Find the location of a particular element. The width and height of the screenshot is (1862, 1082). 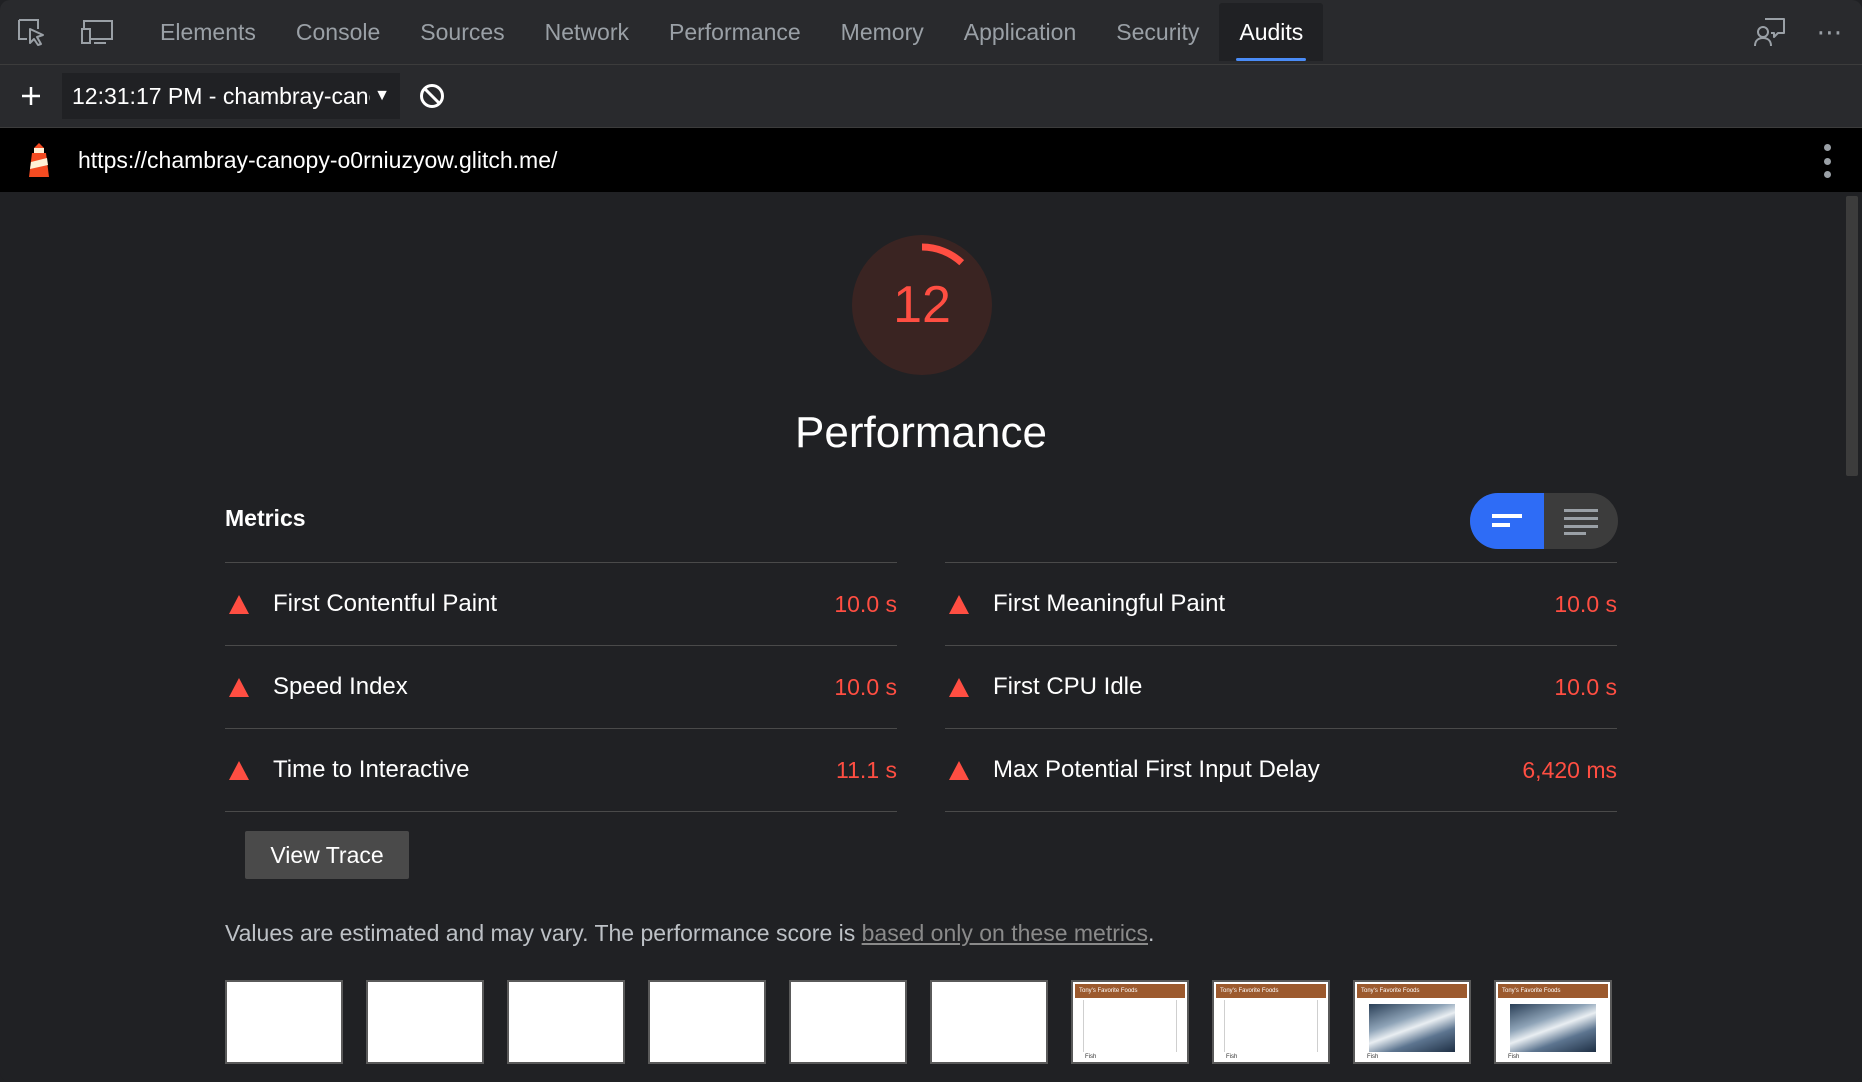

category-title: Performance is located at coordinates (921, 432).